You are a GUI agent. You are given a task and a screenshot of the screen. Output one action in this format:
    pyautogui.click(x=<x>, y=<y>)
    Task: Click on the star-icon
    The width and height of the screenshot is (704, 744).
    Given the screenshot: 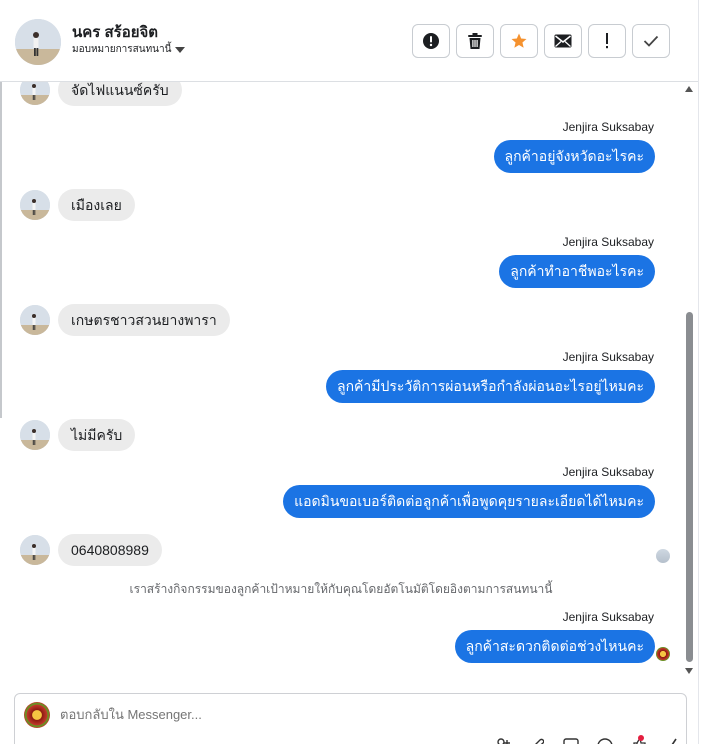 What is the action you would take?
    pyautogui.click(x=519, y=40)
    